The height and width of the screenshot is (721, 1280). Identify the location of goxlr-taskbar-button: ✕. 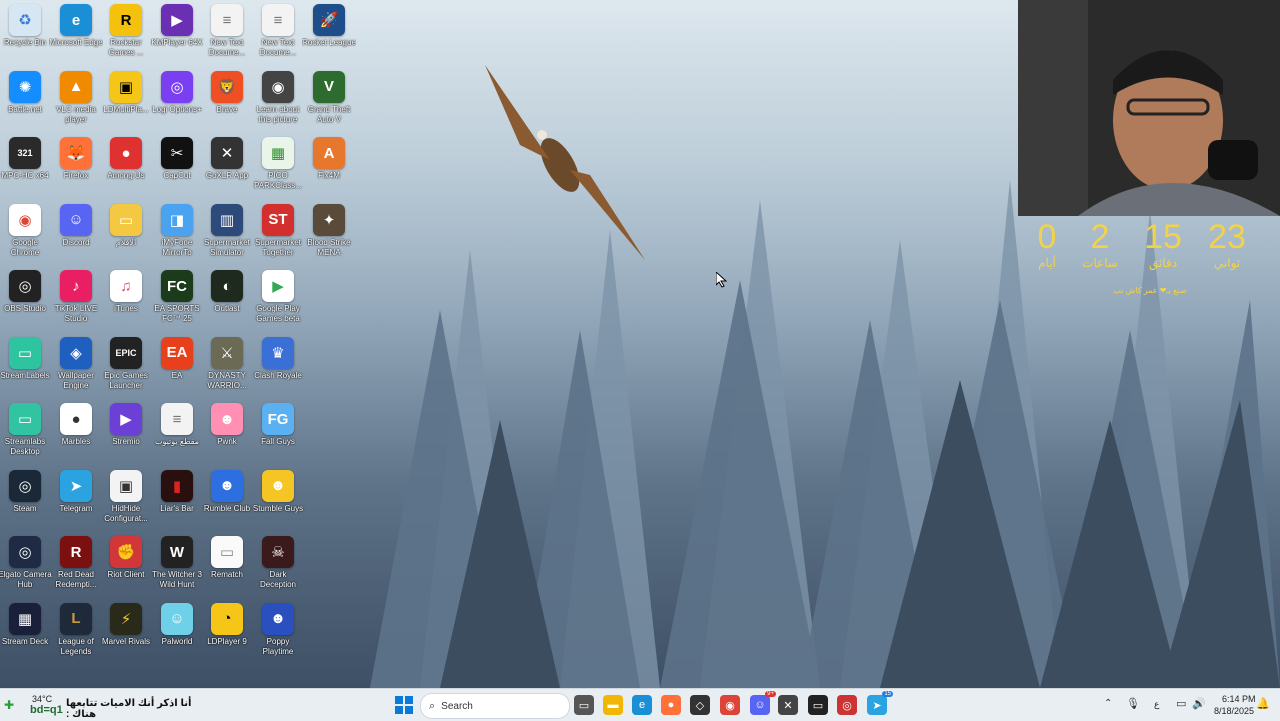
(788, 705).